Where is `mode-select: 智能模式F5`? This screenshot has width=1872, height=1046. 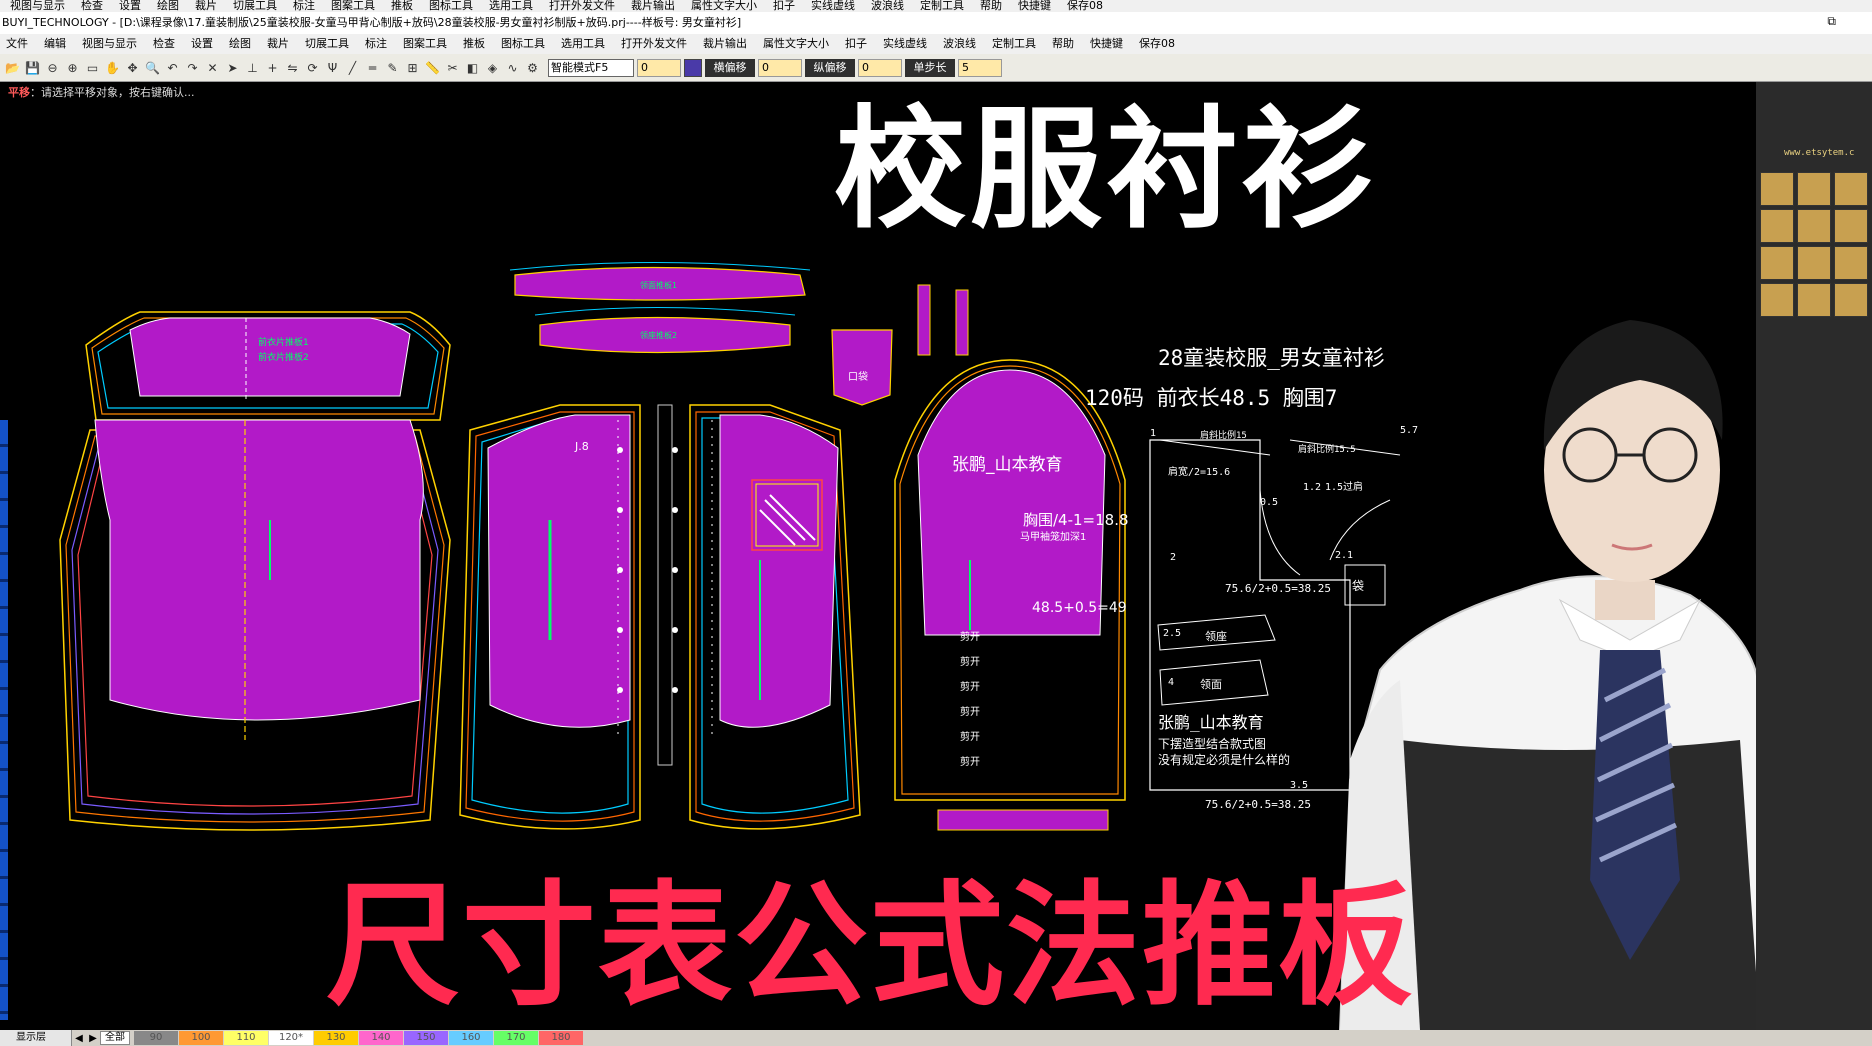 mode-select: 智能模式F5 is located at coordinates (591, 67).